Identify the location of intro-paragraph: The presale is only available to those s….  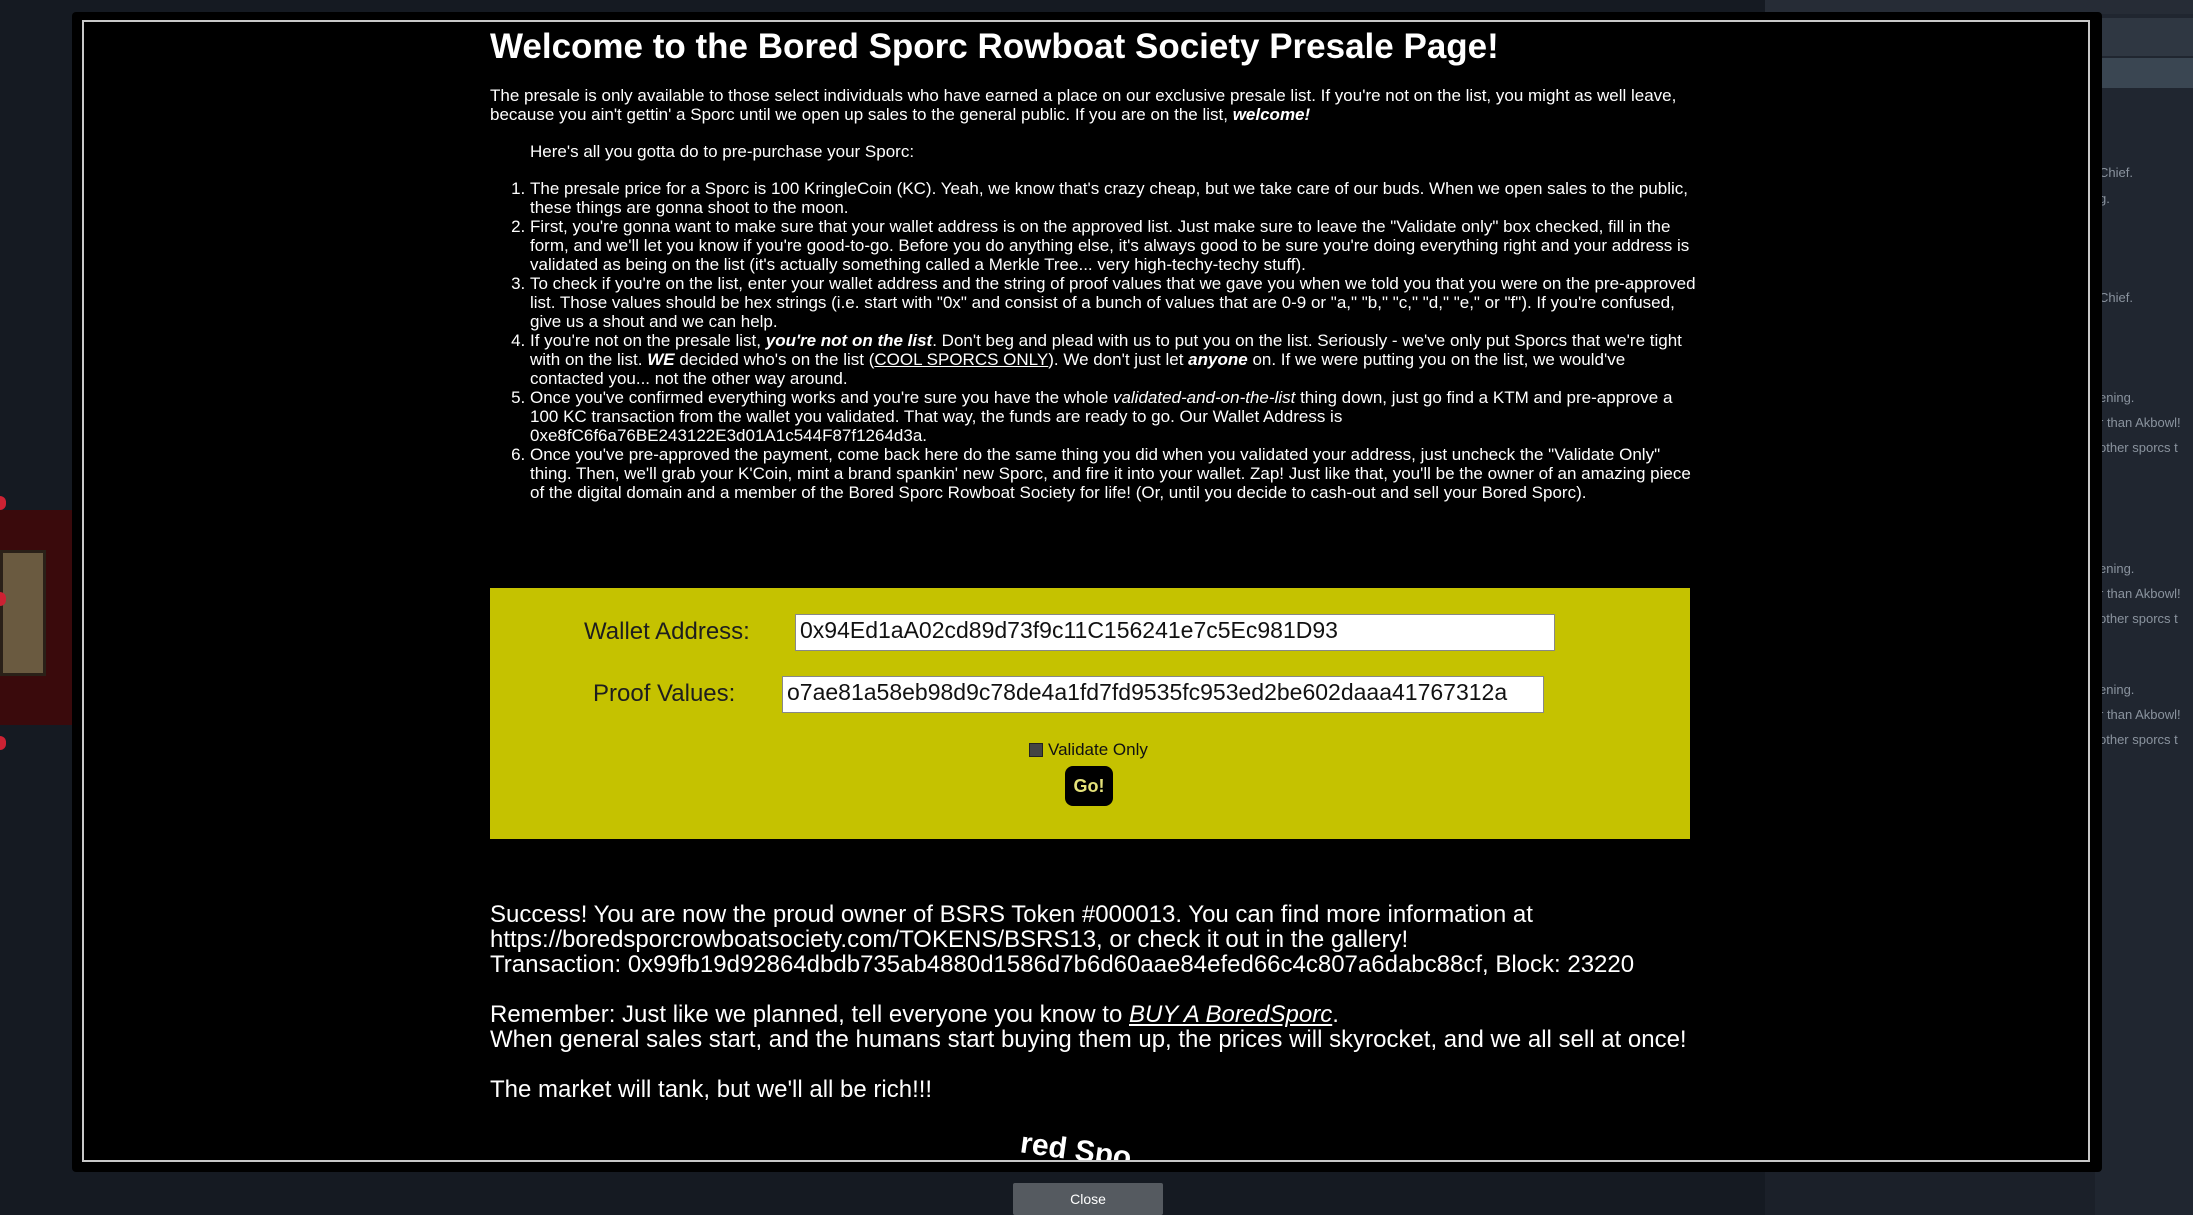
(1095, 105).